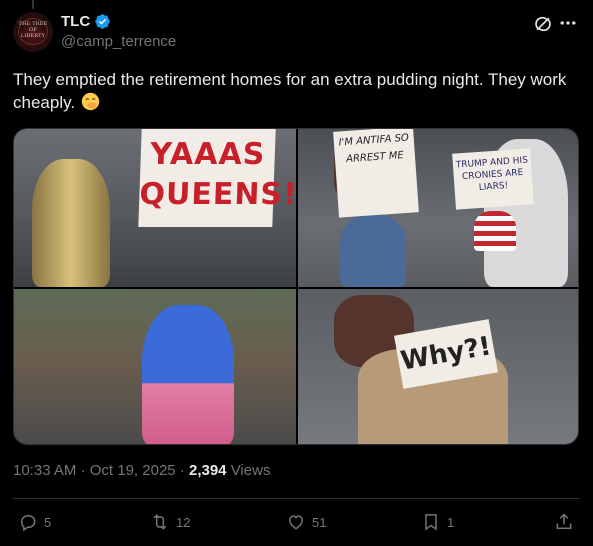  What do you see at coordinates (493, 179) in the screenshot?
I see `photo-2-sign-trump: TRUMP AND HIS CRONIES ARE LIARS!` at bounding box center [493, 179].